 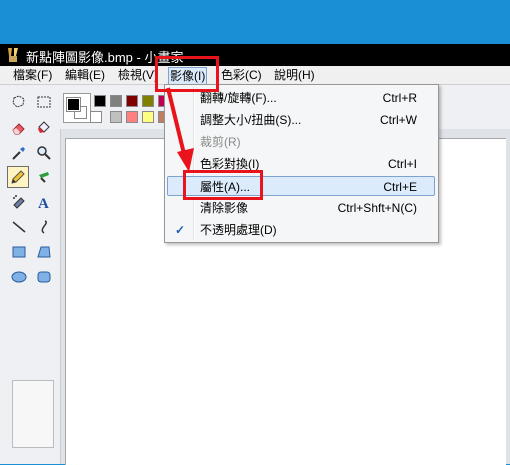 I want to click on pencil-icon, so click(x=18, y=177).